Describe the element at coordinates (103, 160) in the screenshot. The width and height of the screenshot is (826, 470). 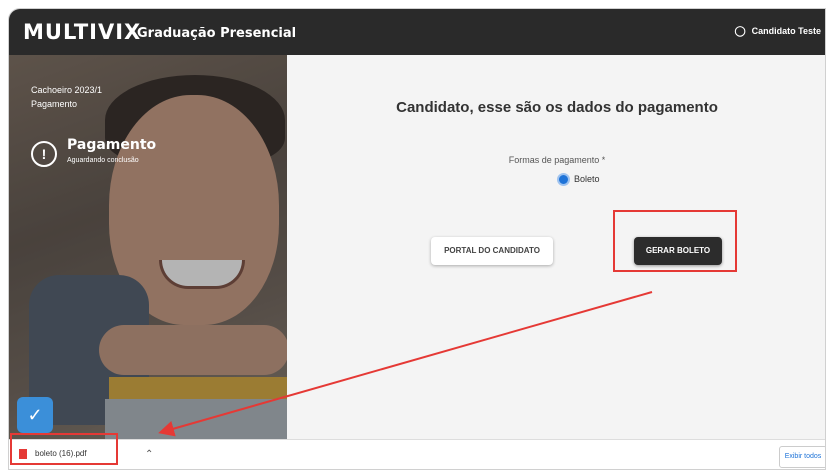
I see `step-status: Aguardando conclusão` at that location.